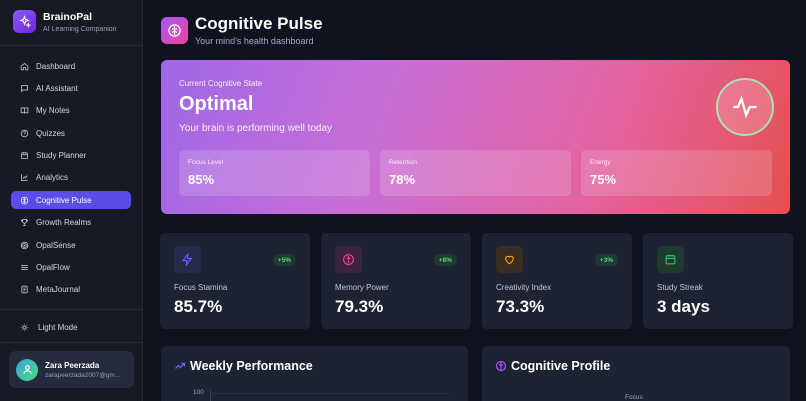 The image size is (806, 401). I want to click on stat-value: 3 days, so click(683, 306).